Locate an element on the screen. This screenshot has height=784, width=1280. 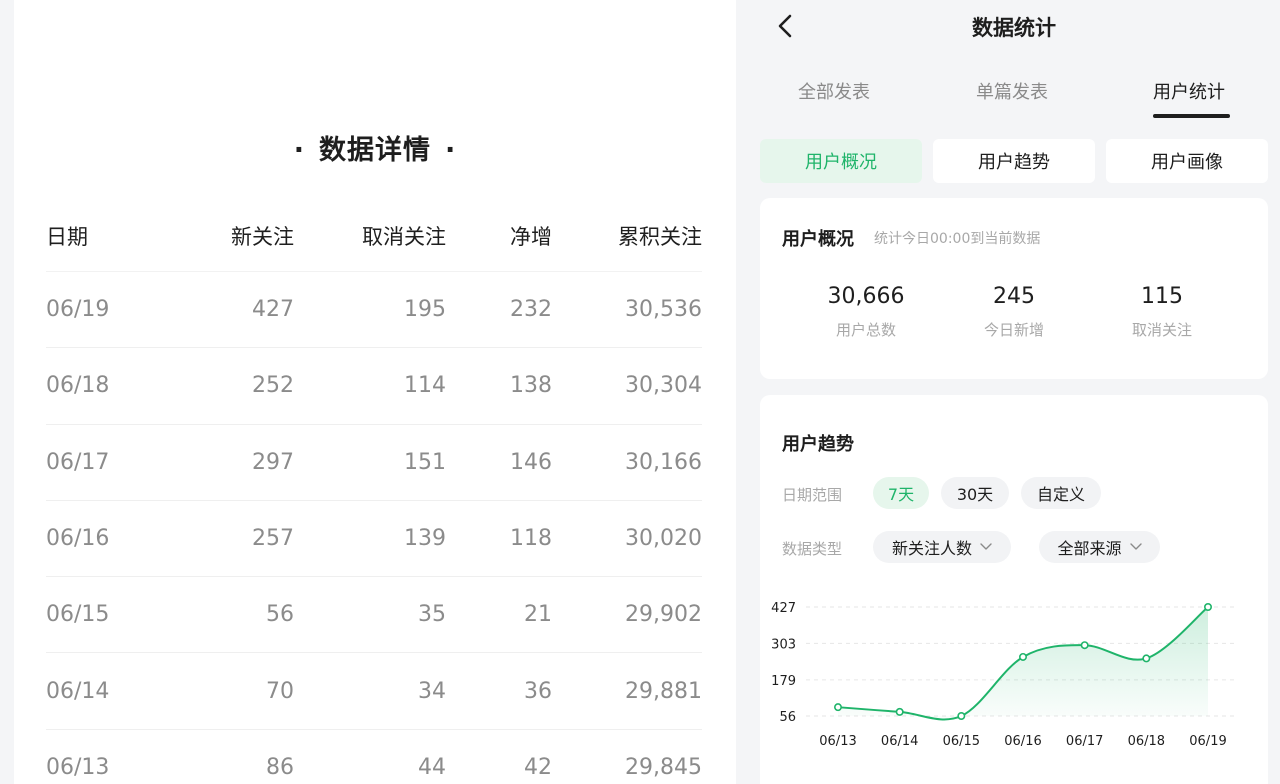
subtab-user-trend: 用户趋势 is located at coordinates (1014, 161).